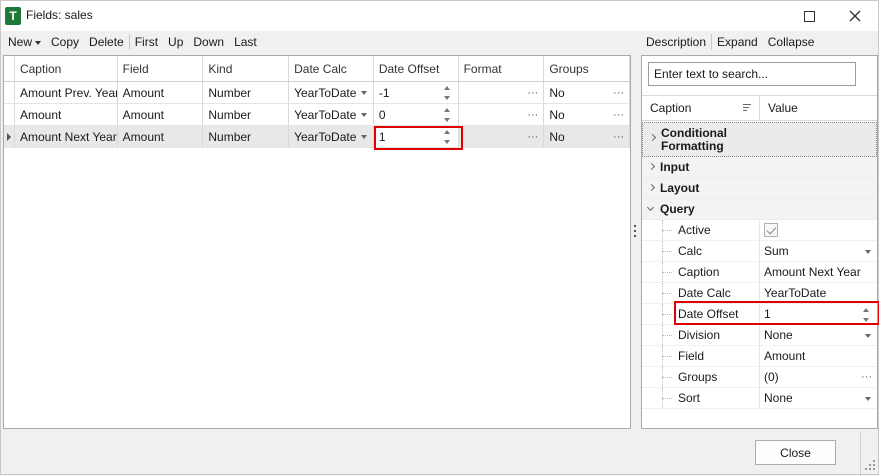 The image size is (879, 476). What do you see at coordinates (416, 68) in the screenshot?
I see `column-header-date-offset: Date Offset` at bounding box center [416, 68].